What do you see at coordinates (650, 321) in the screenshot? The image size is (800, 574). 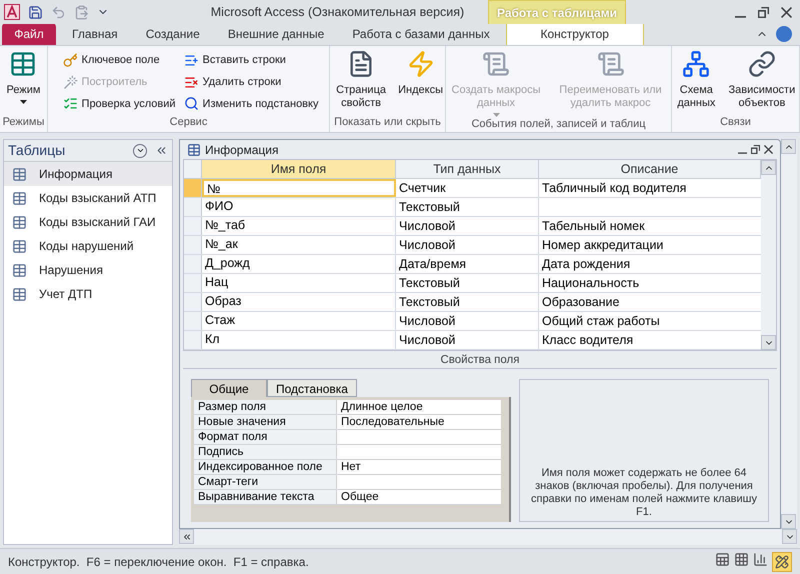 I see `table-cell: Общий стаж работы` at bounding box center [650, 321].